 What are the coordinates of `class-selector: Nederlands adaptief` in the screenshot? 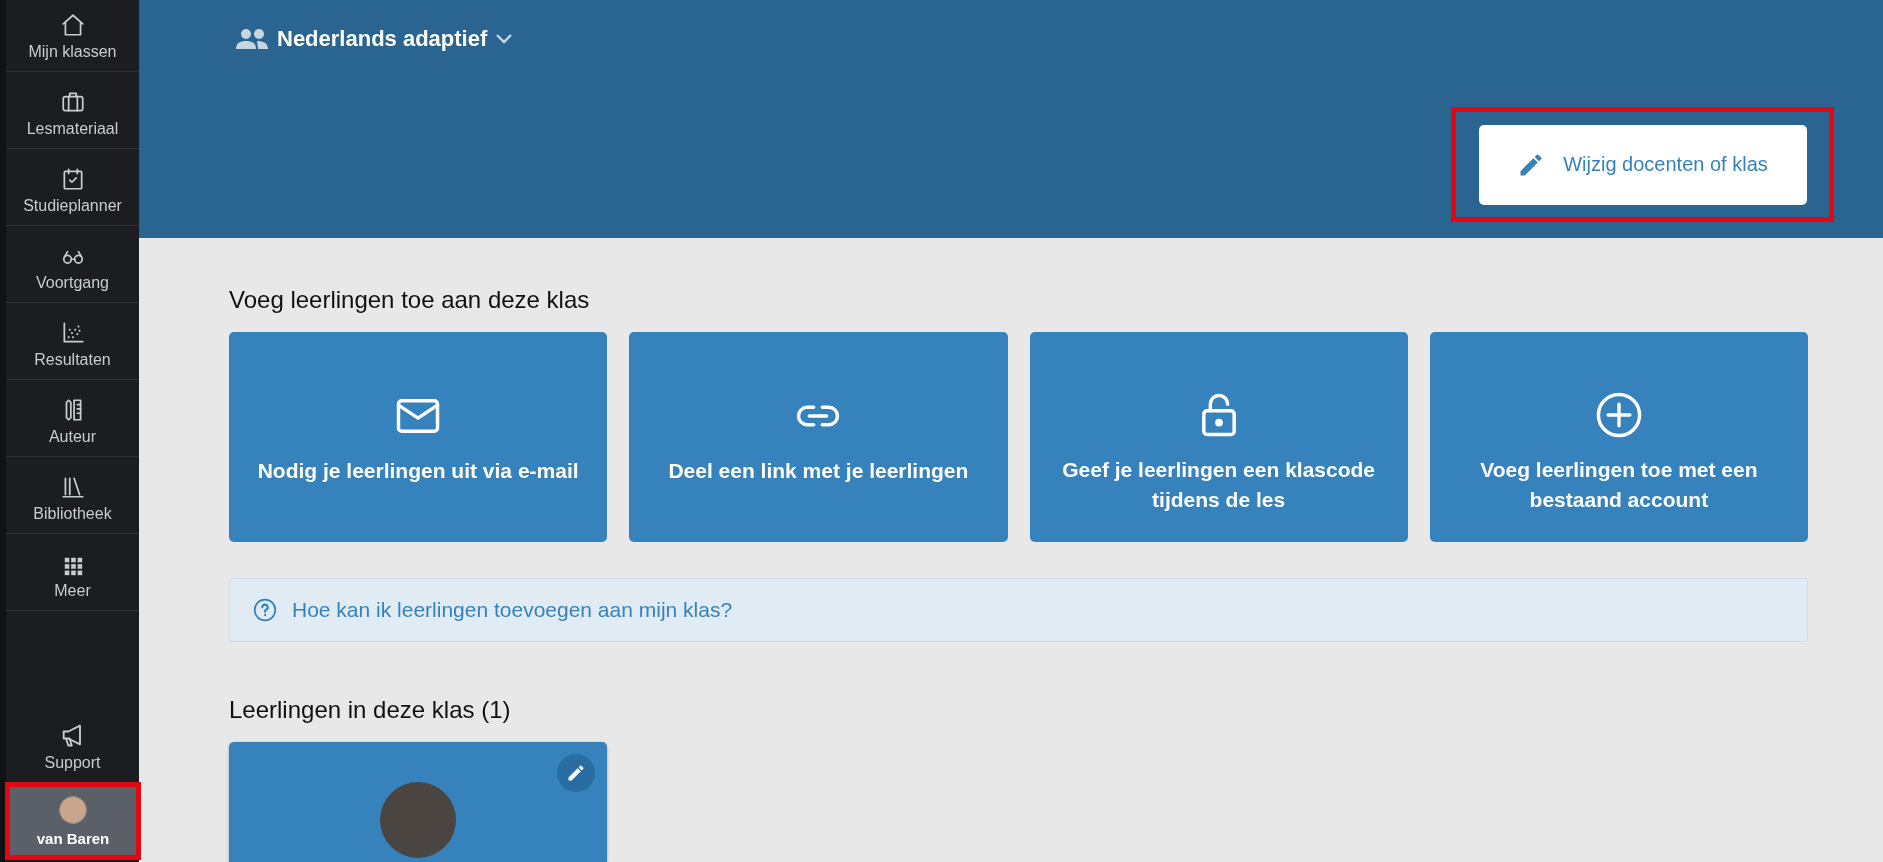 It's located at (374, 39).